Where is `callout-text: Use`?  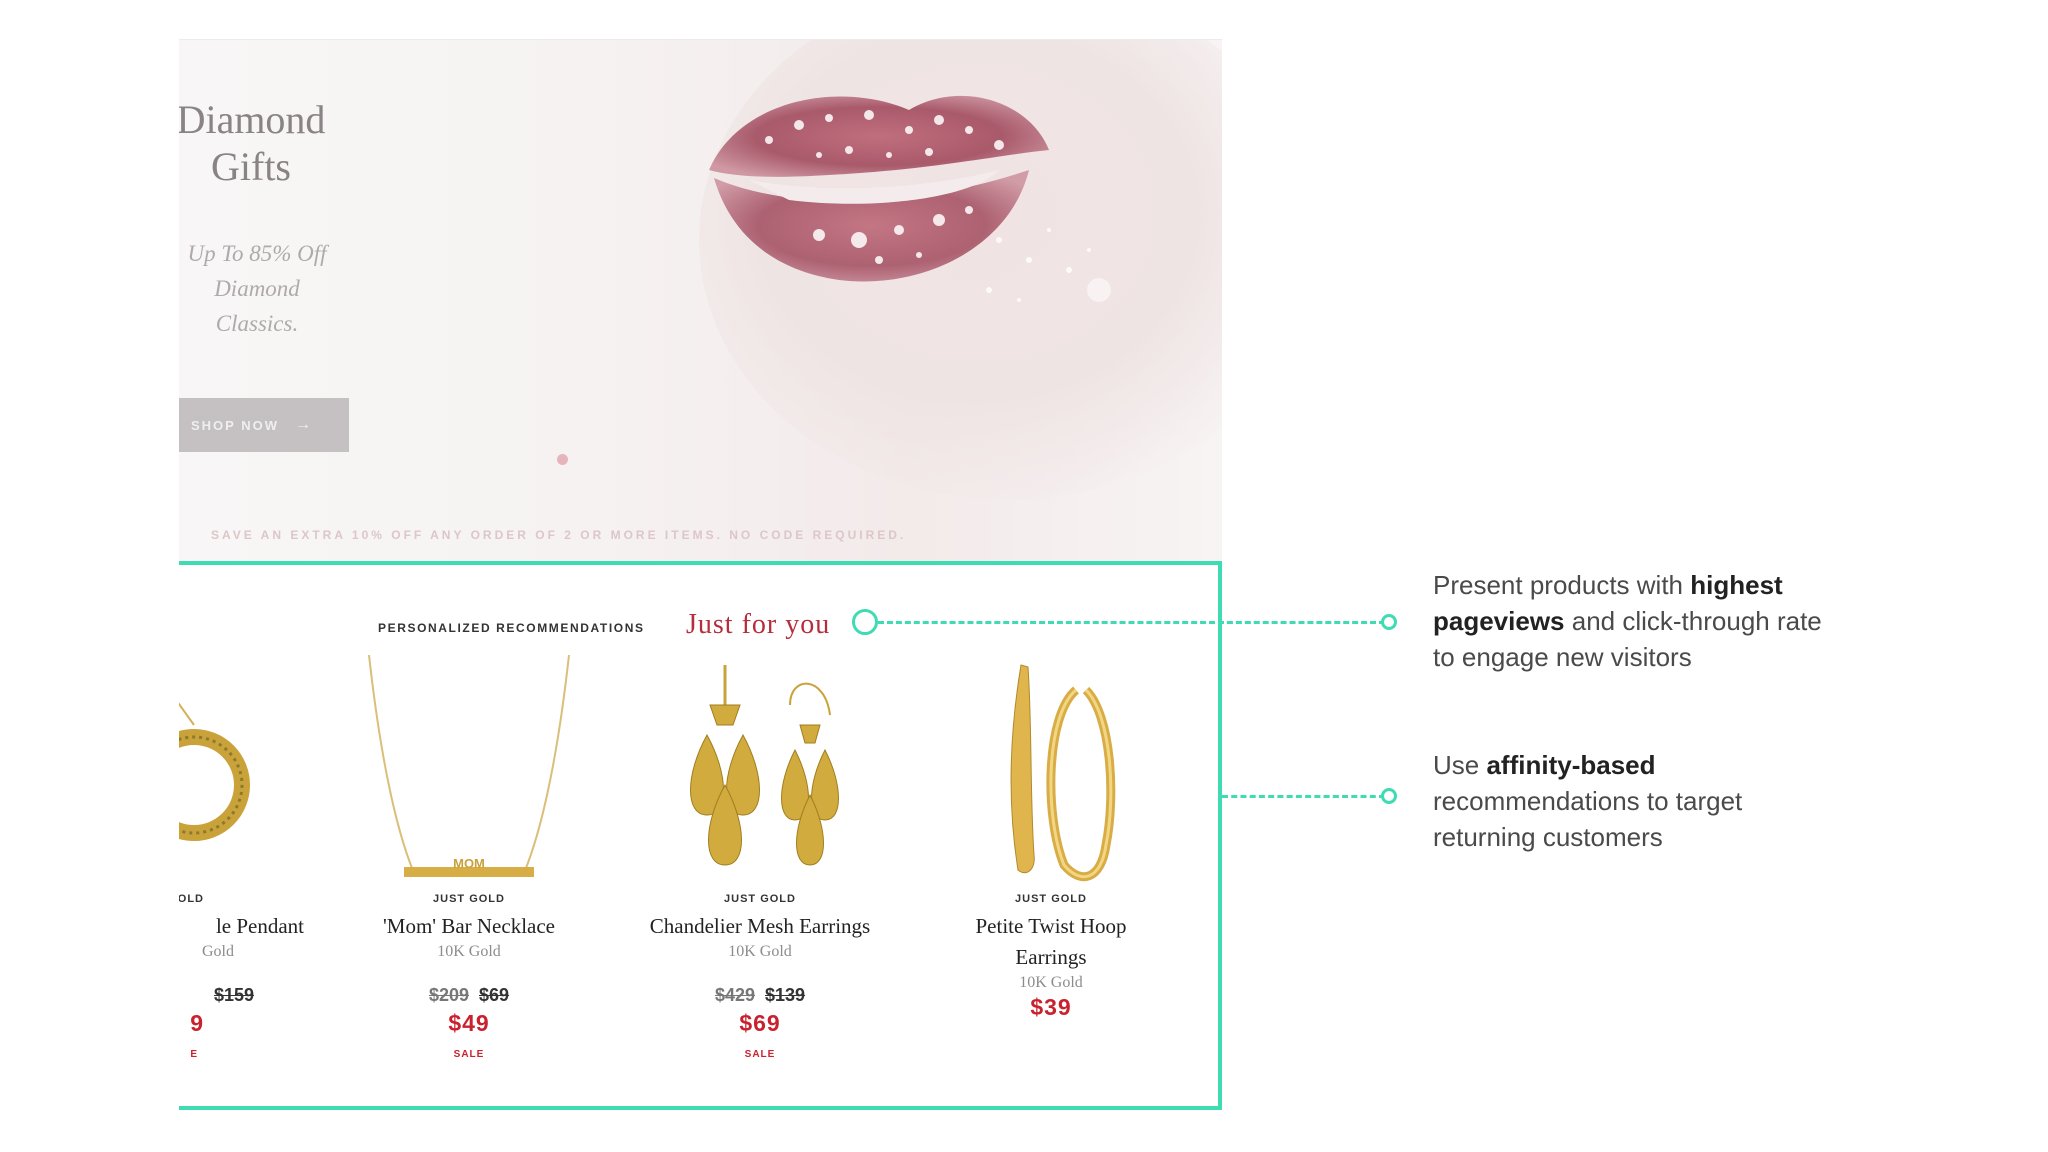 callout-text: Use is located at coordinates (1460, 765).